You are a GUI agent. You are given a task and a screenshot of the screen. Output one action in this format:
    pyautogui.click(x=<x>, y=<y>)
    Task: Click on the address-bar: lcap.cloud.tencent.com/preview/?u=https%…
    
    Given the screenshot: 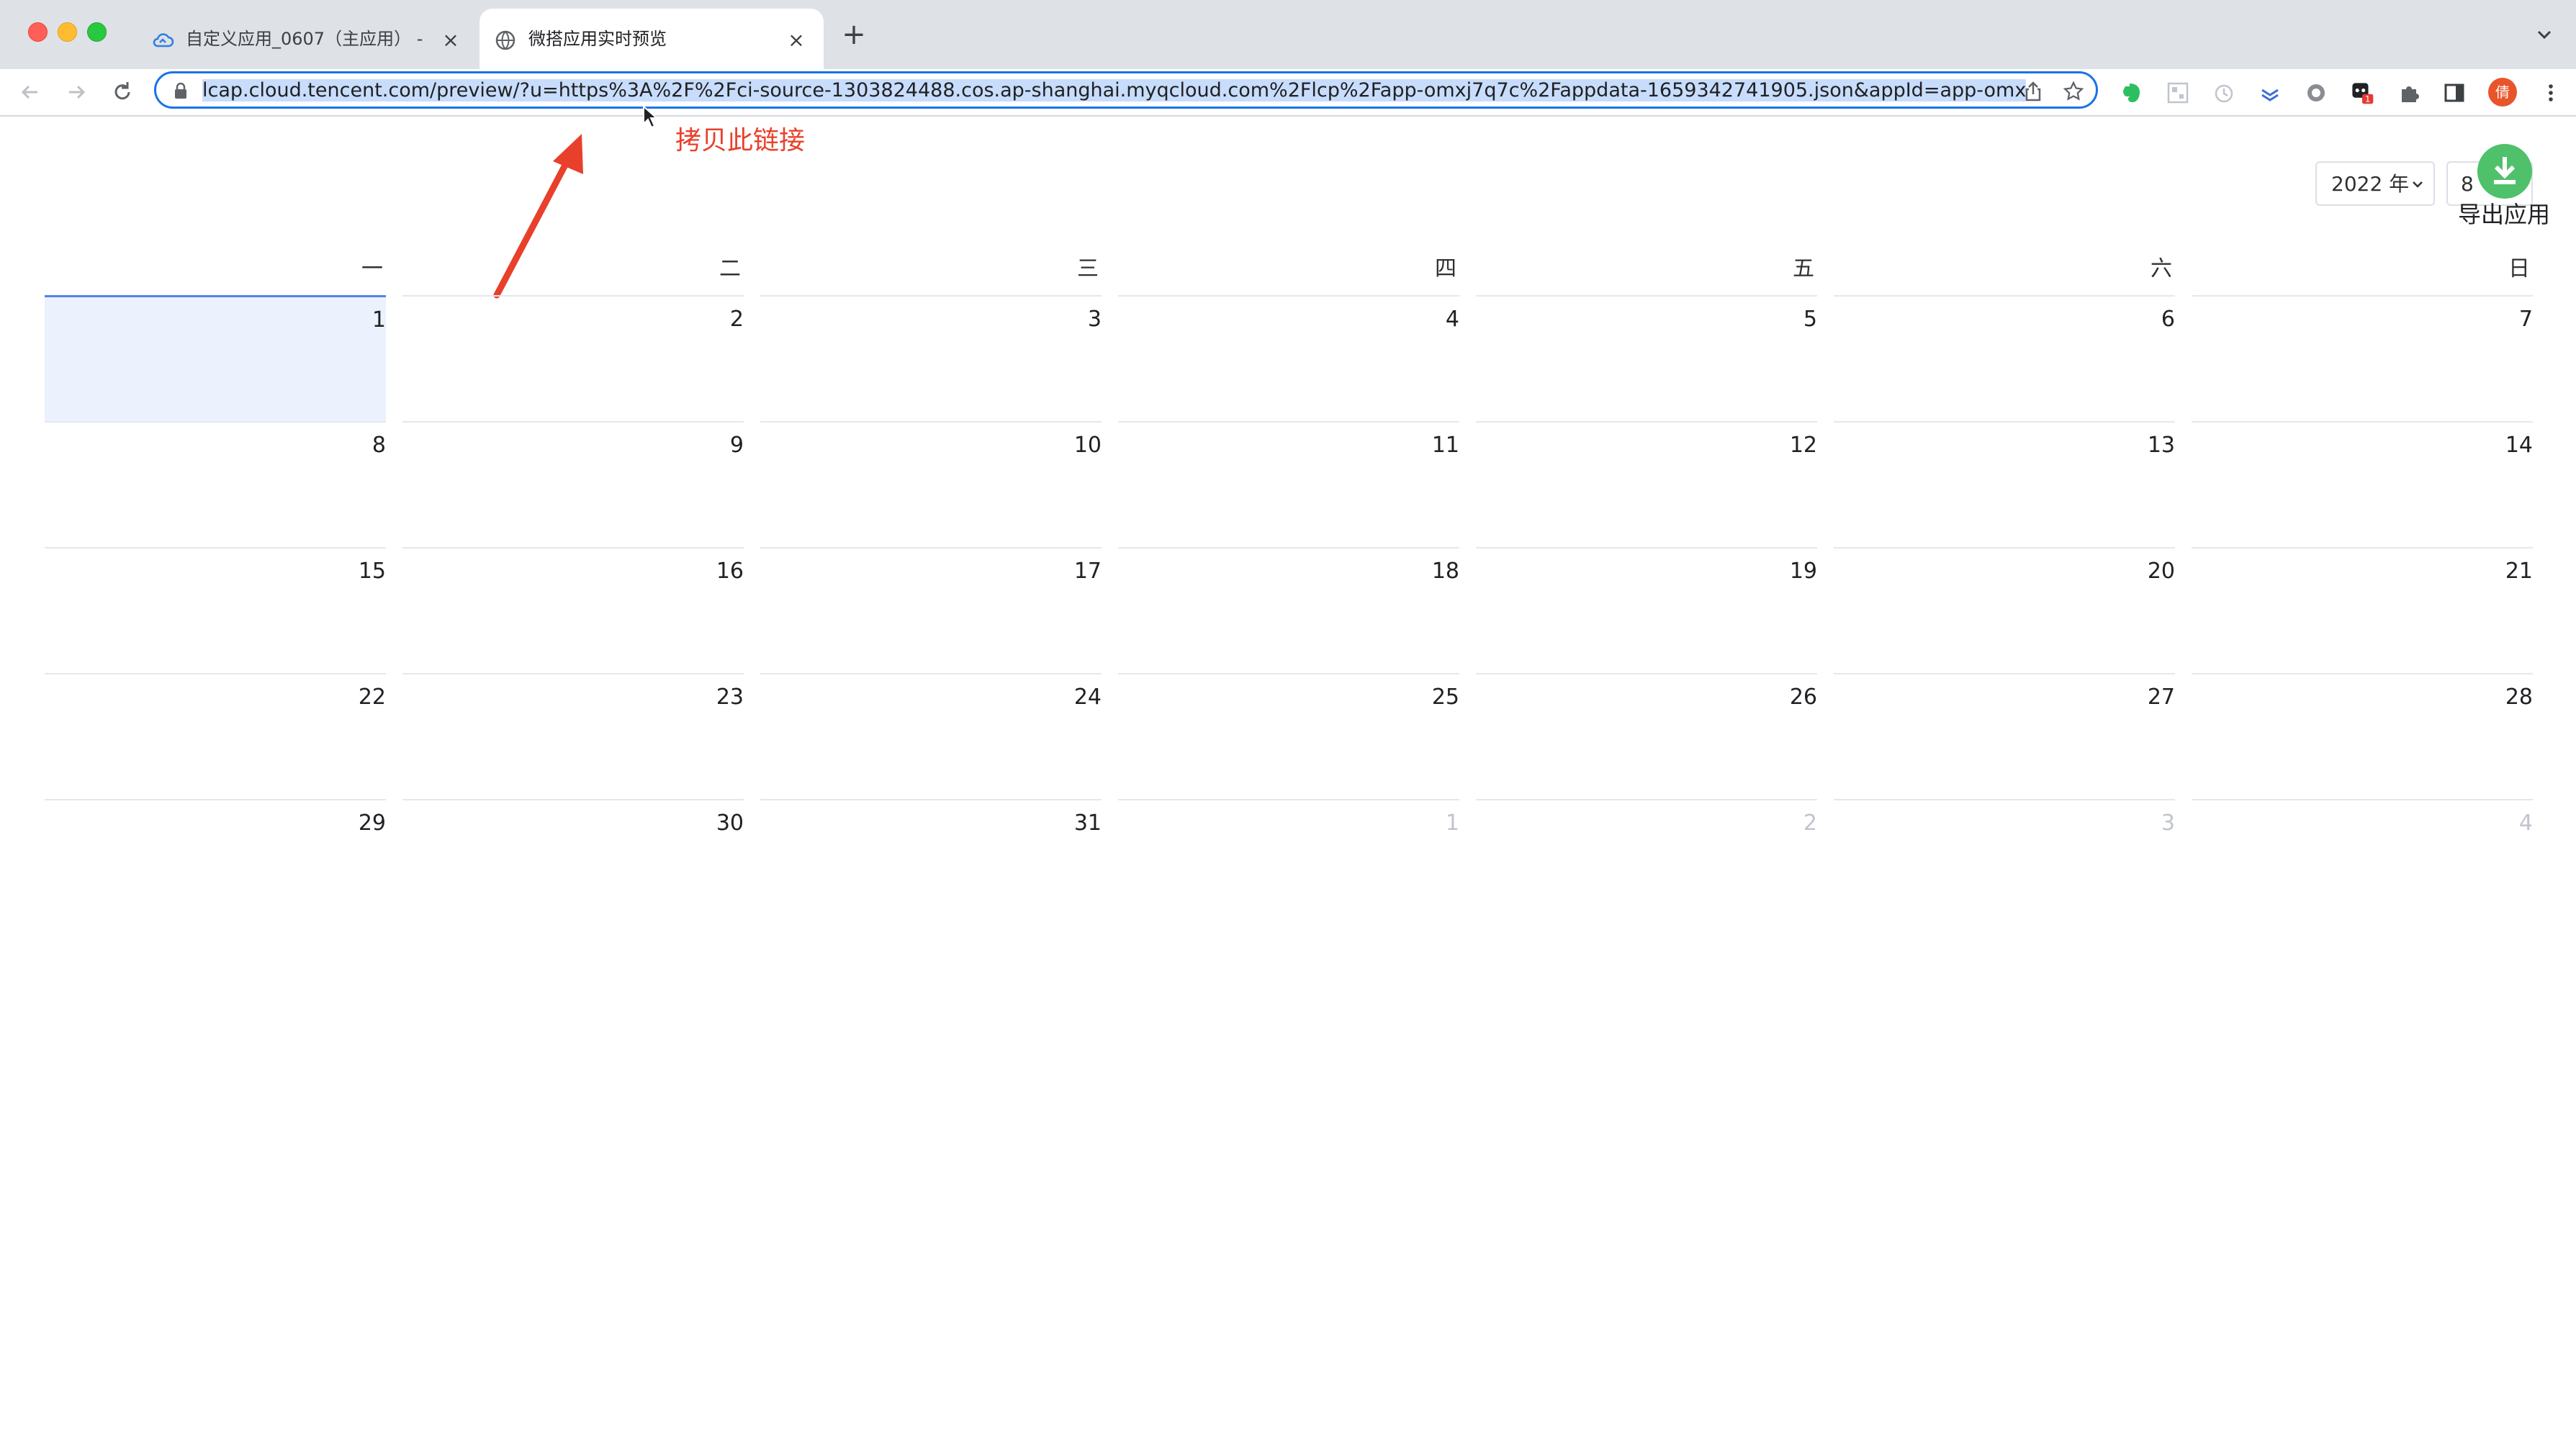 What is the action you would take?
    pyautogui.click(x=1126, y=90)
    